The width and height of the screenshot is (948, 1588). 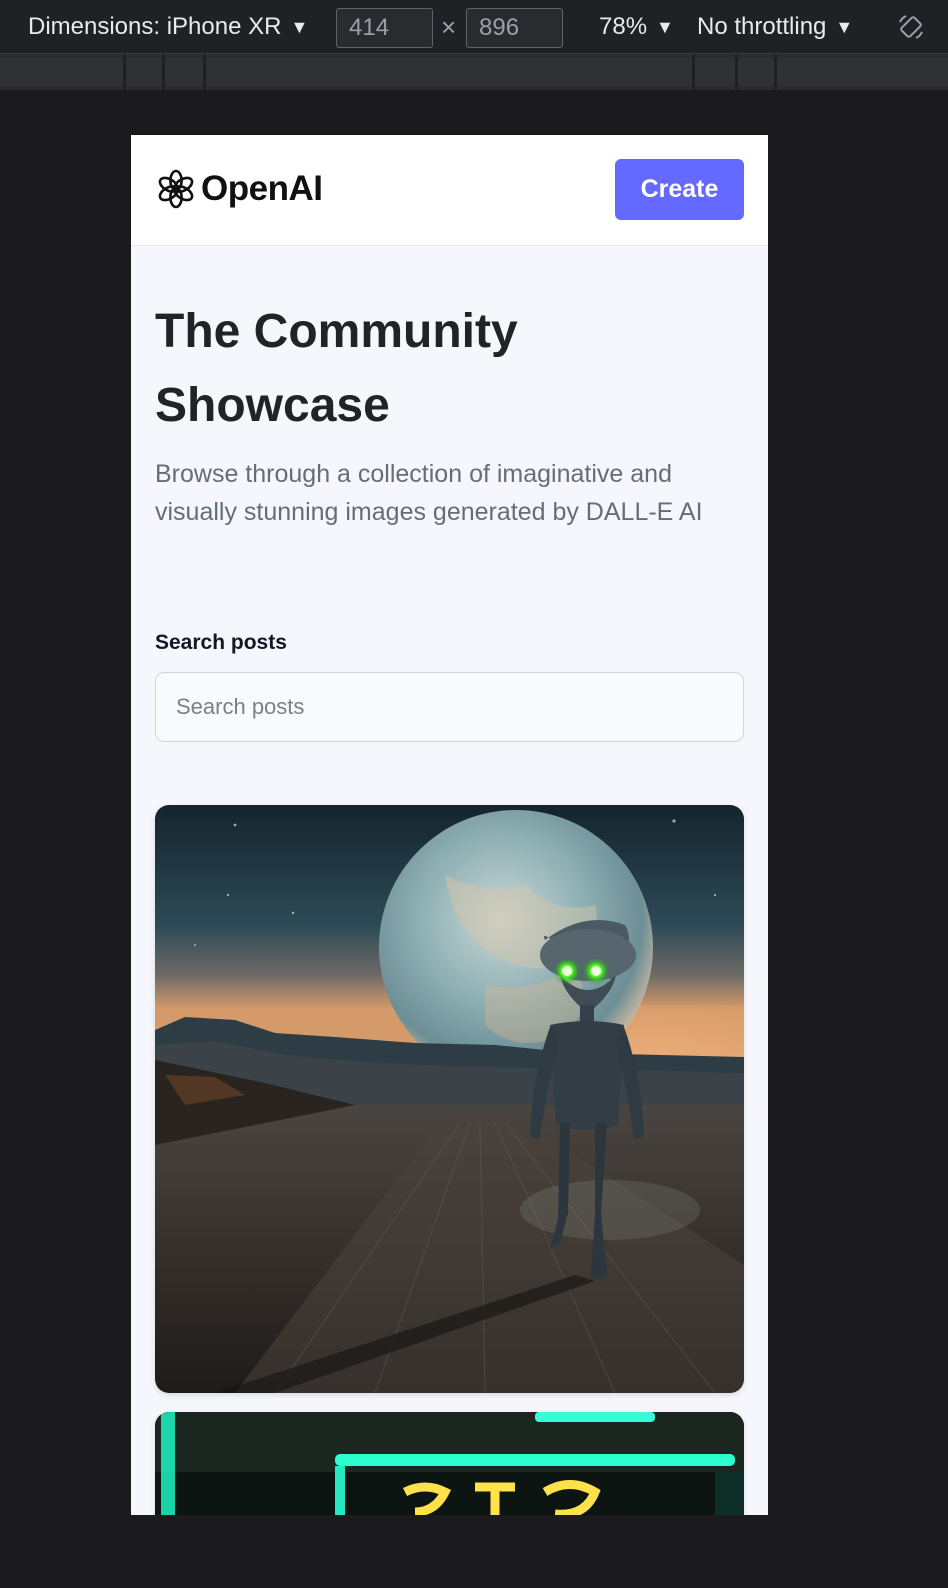 I want to click on brand-name: OpenAI, so click(x=262, y=188).